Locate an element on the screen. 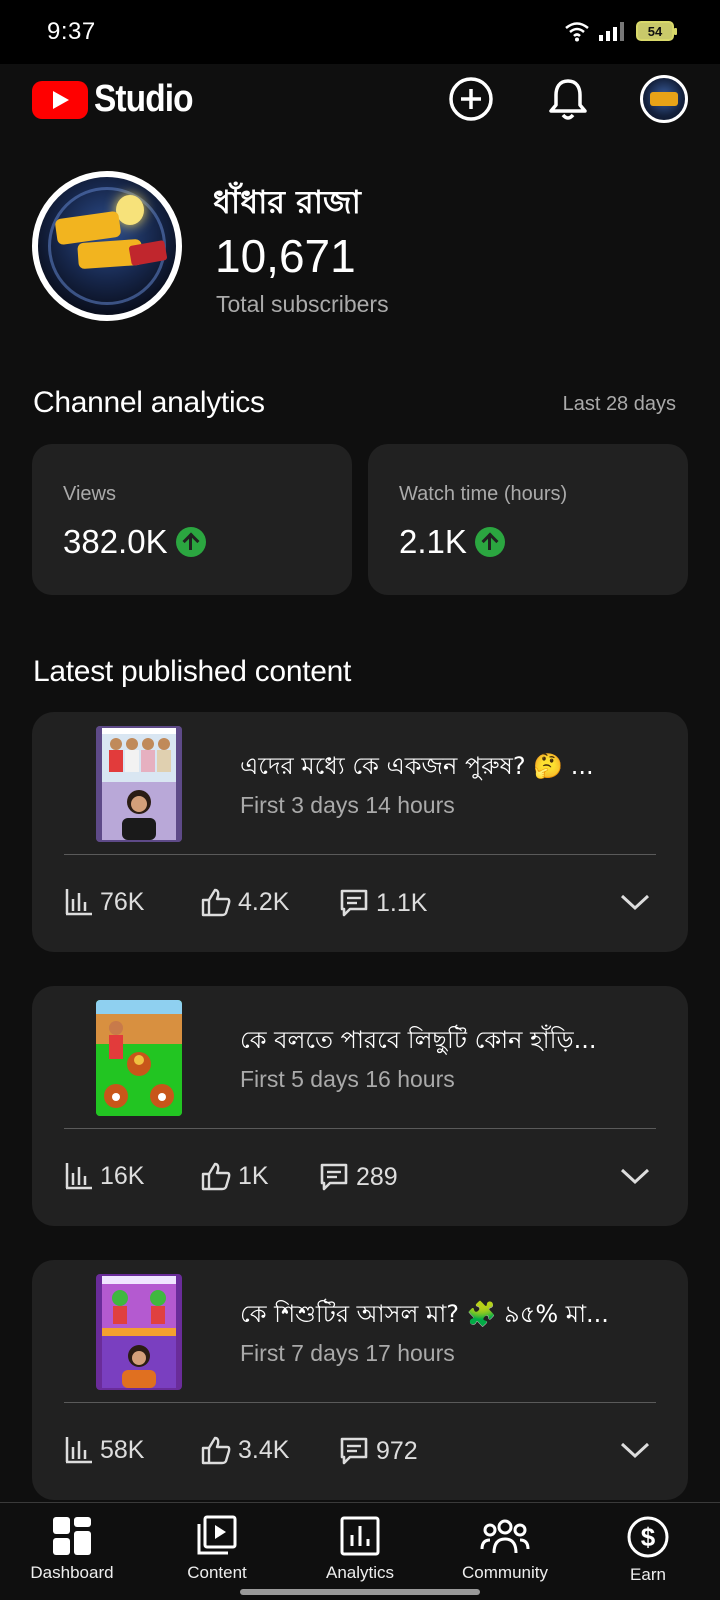 This screenshot has width=720, height=1600. subscriber-count: 10,671 is located at coordinates (285, 256).